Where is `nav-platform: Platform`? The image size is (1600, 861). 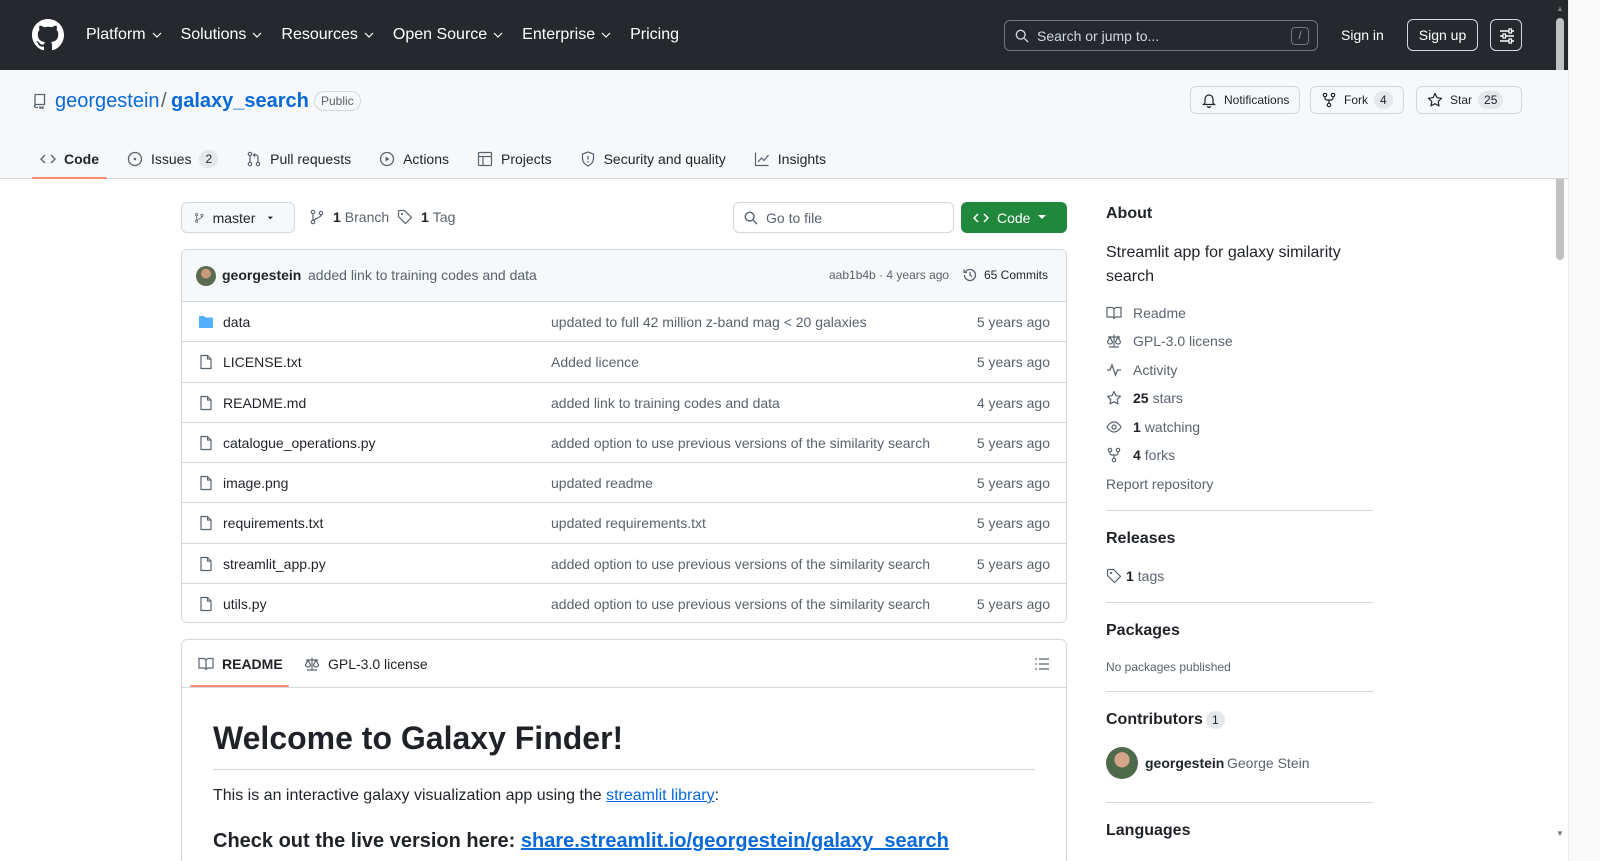 nav-platform: Platform is located at coordinates (124, 35).